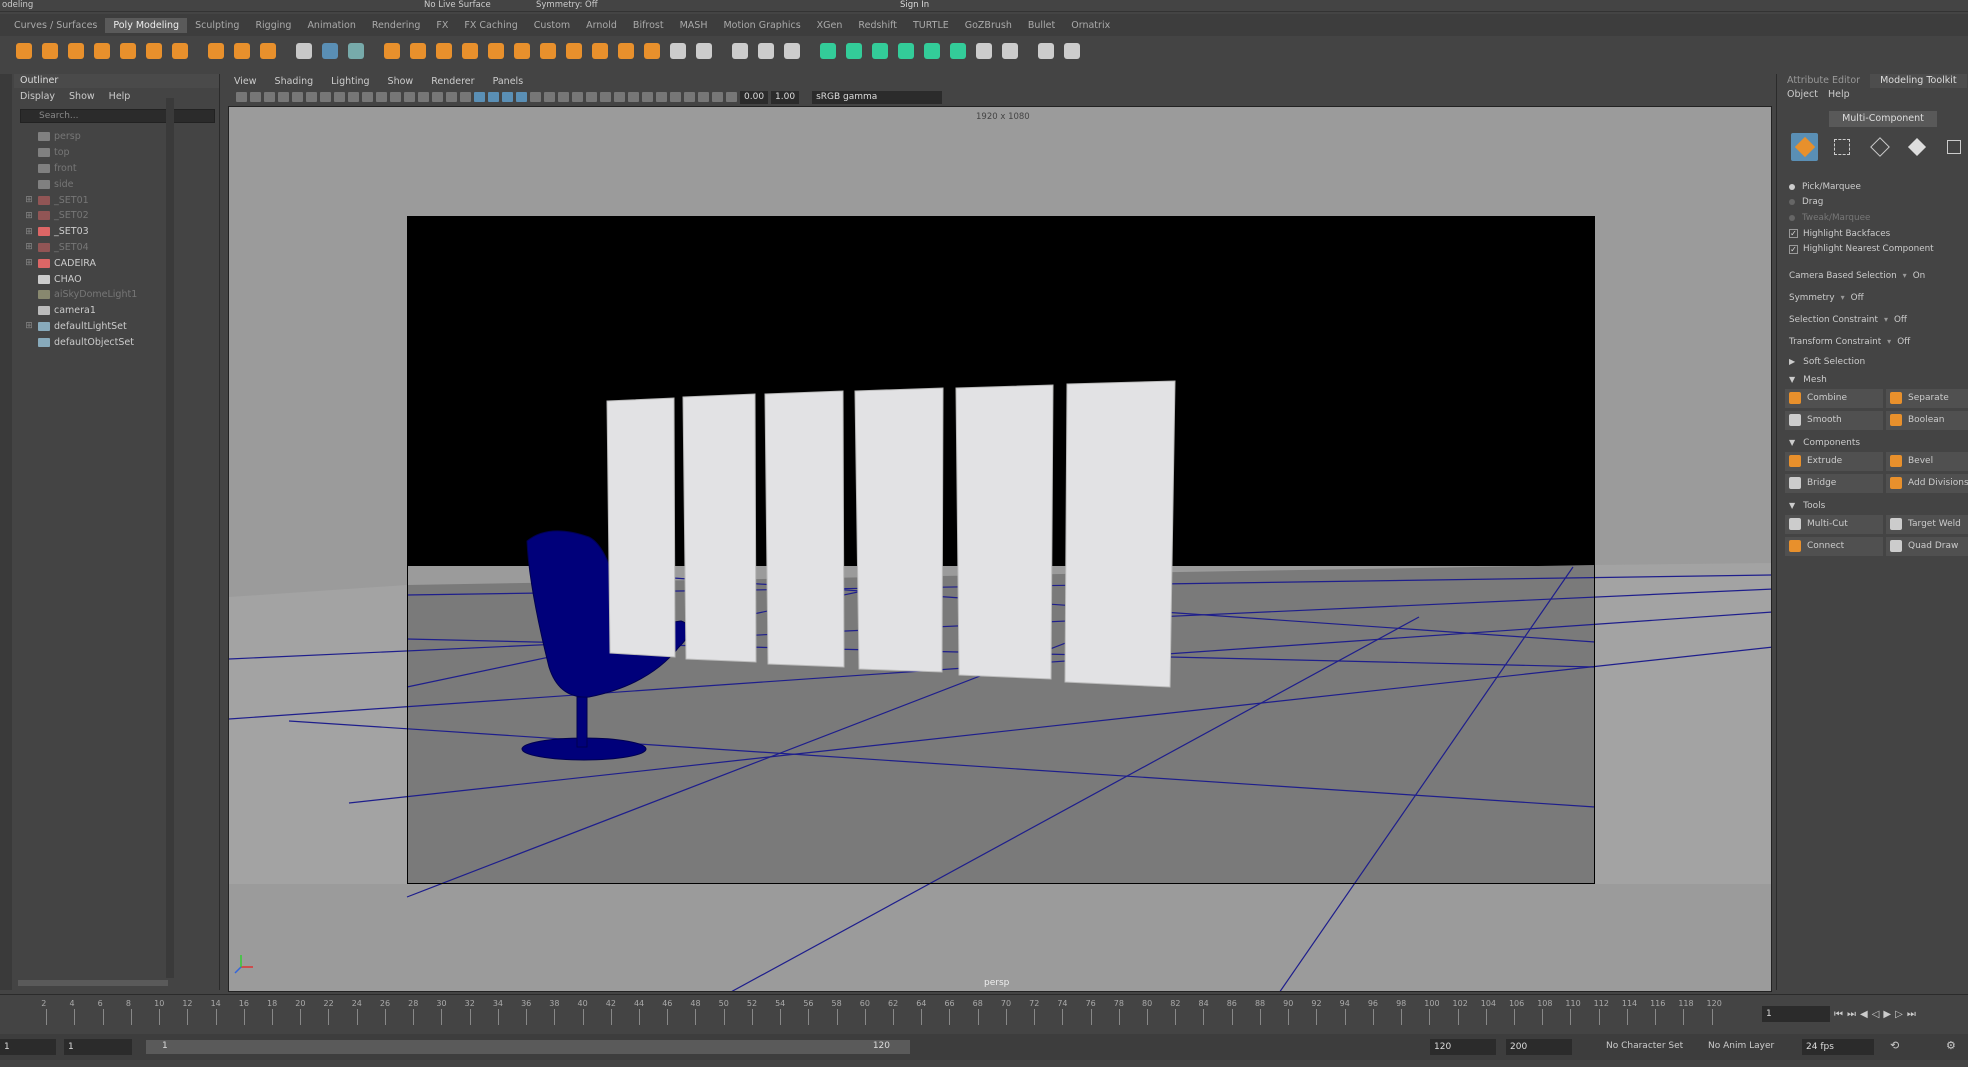  I want to click on shelf-tab: Poly Modeling, so click(146, 25).